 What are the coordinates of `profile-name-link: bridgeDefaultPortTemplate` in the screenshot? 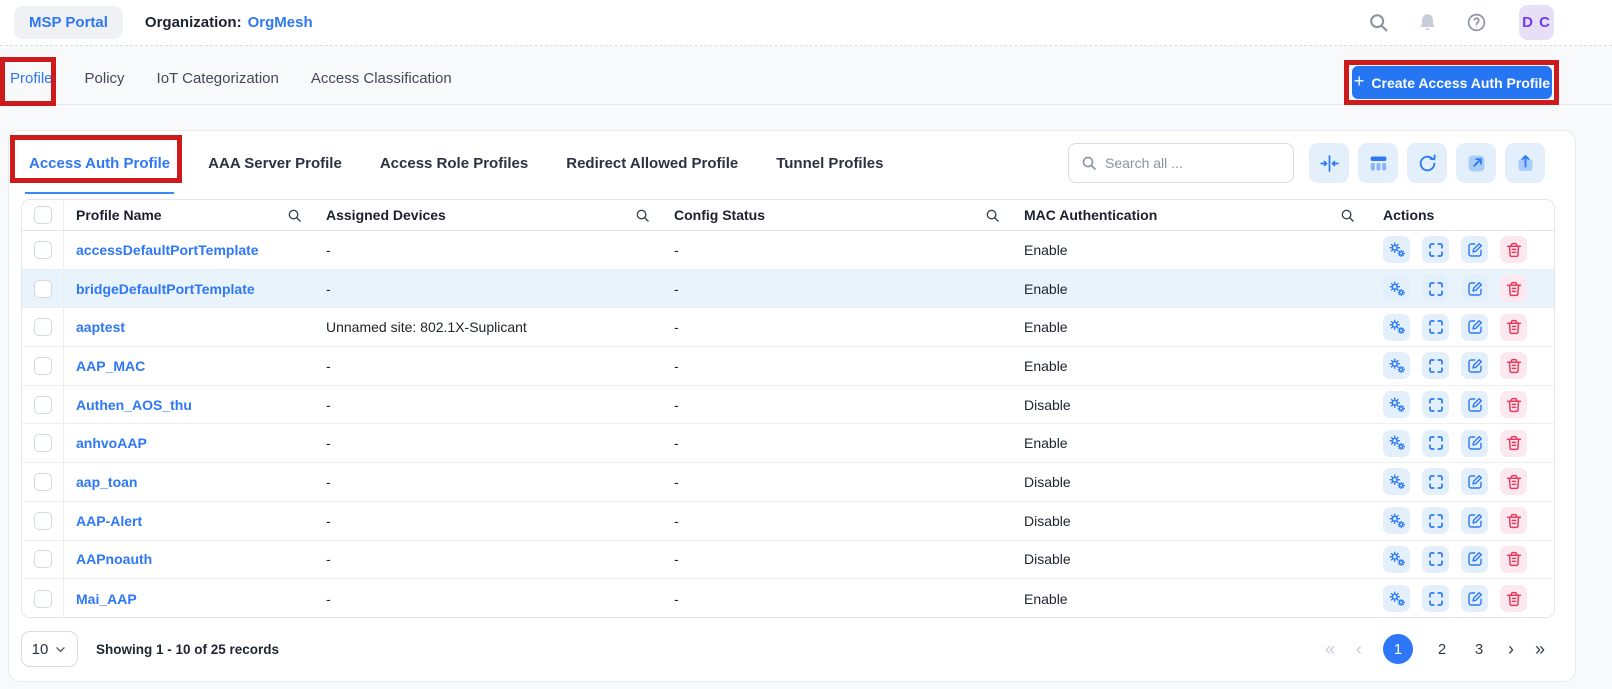 It's located at (165, 289).